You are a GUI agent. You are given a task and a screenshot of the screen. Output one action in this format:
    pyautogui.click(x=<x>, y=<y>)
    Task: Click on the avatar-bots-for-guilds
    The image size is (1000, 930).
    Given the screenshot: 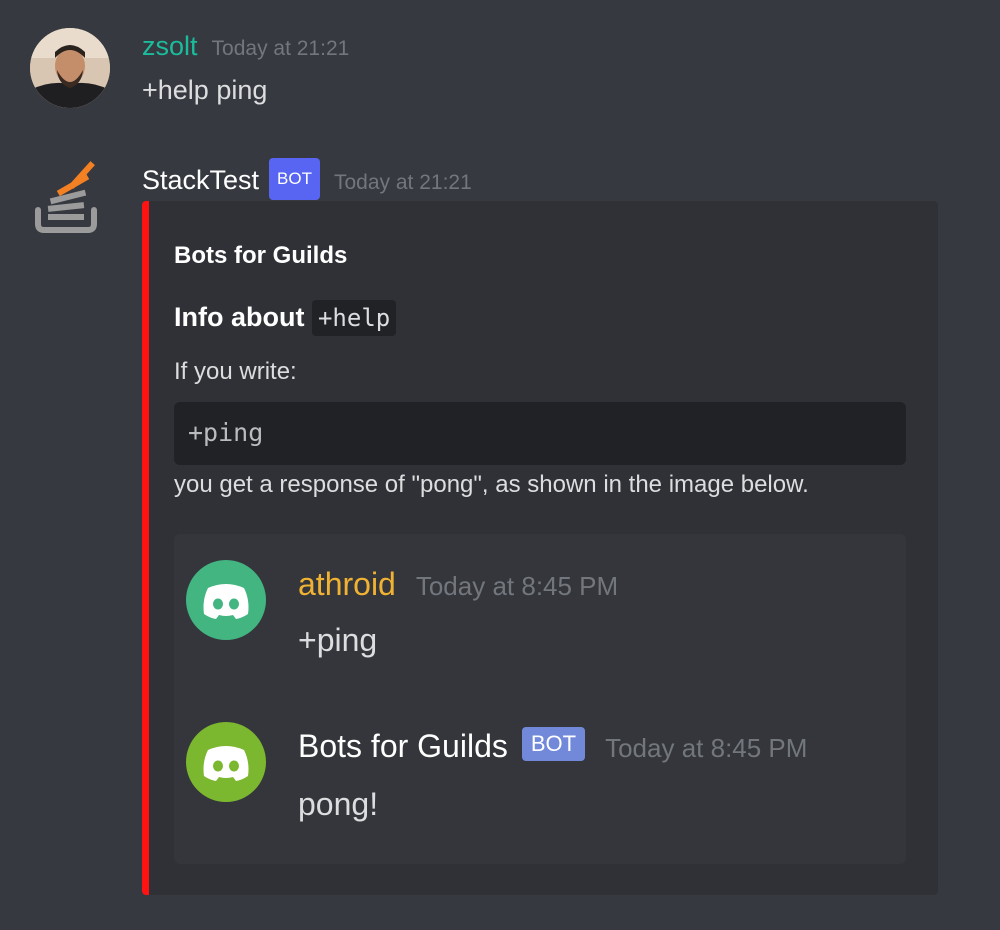 What is the action you would take?
    pyautogui.click(x=226, y=762)
    